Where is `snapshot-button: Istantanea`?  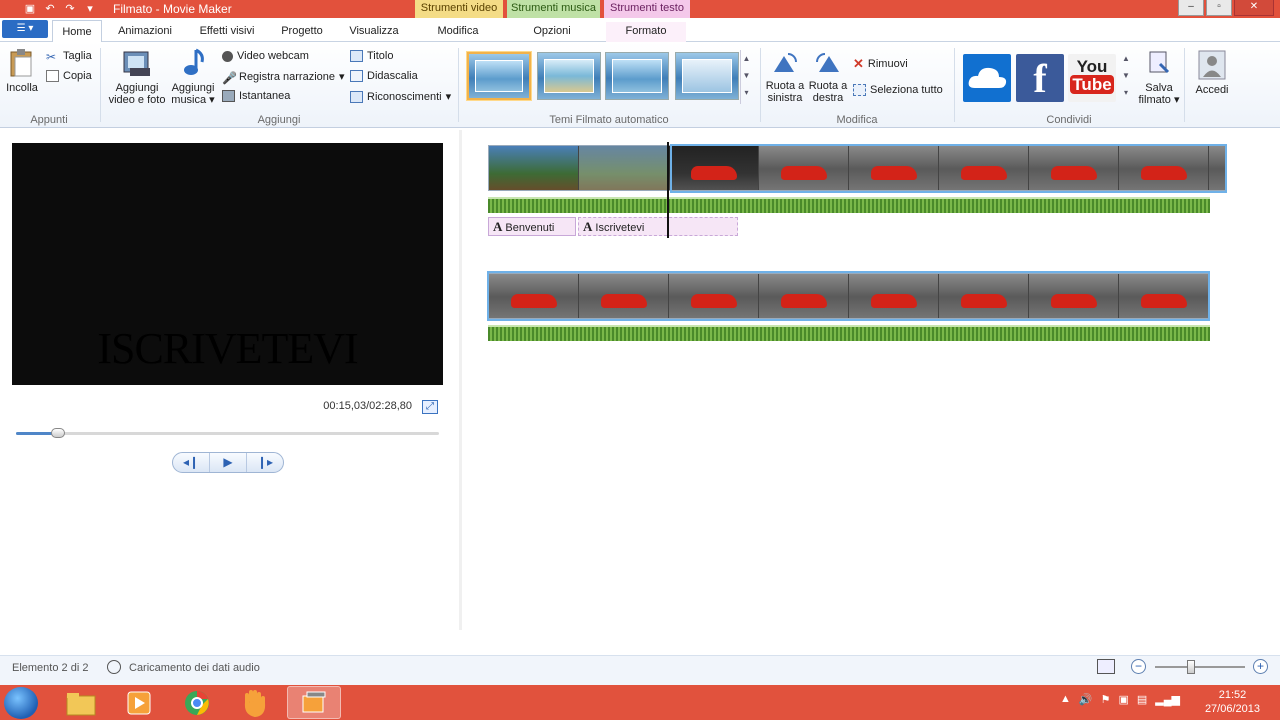 snapshot-button: Istantanea is located at coordinates (256, 96).